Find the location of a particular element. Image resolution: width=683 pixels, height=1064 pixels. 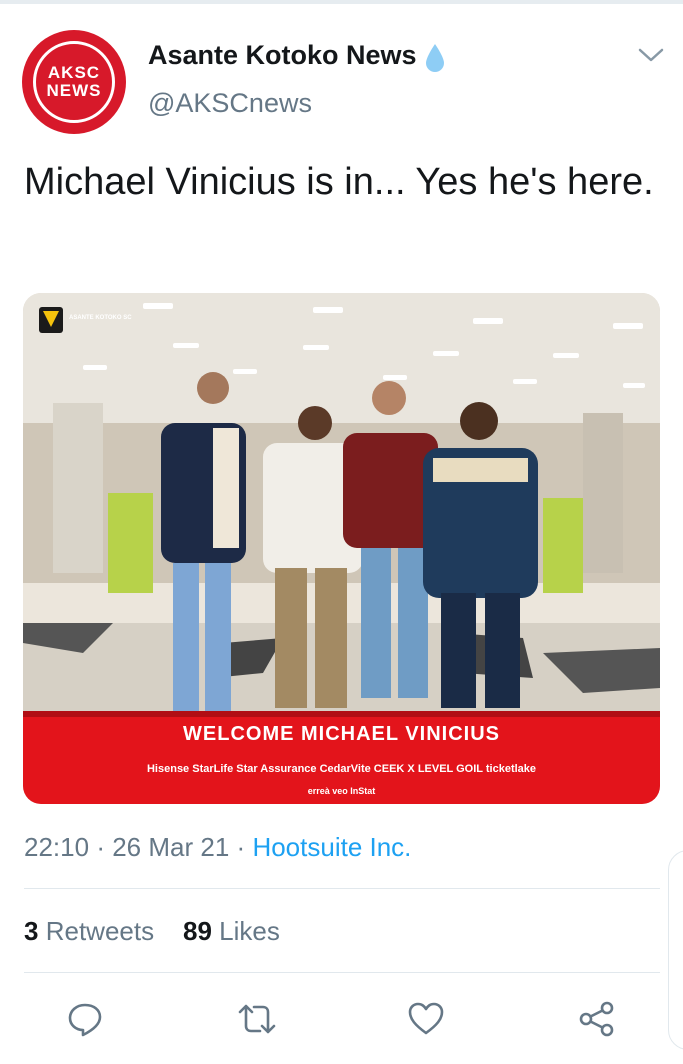

floating-button-edge is located at coordinates (675, 950).